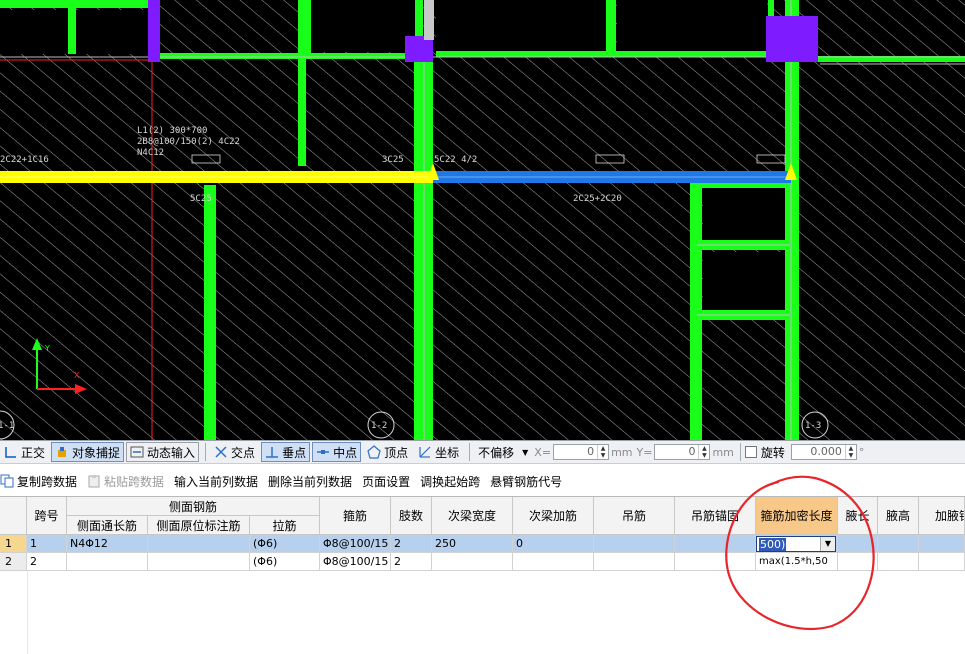 The width and height of the screenshot is (965, 654). I want to click on col-header-label: 侧面通长筋, so click(106, 525).